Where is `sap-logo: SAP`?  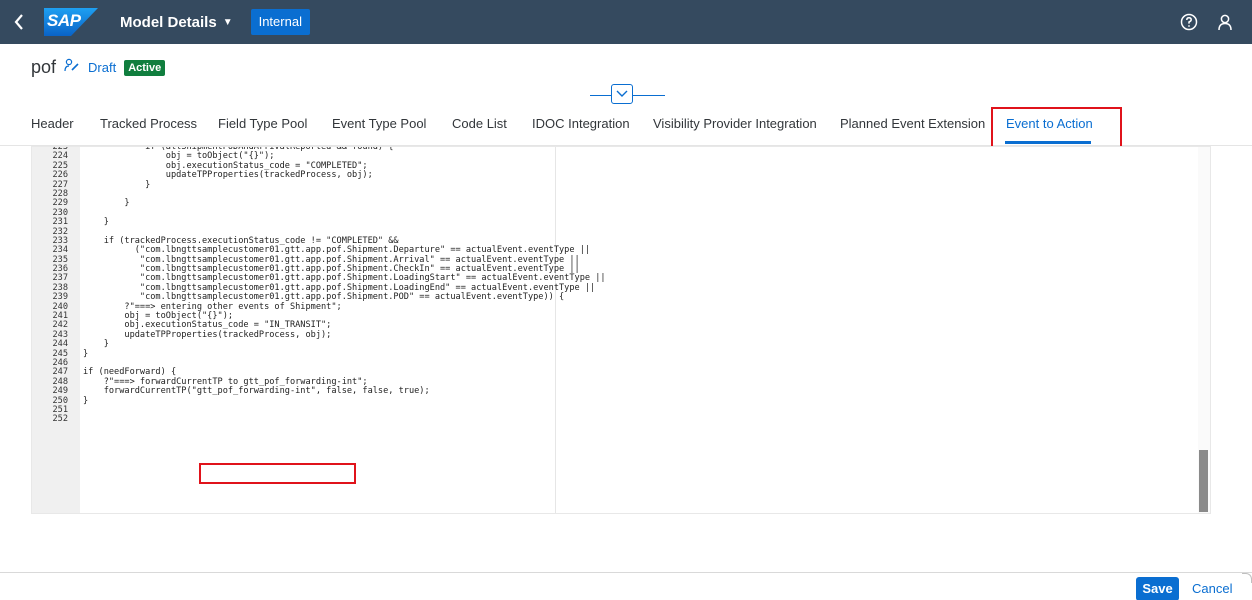 sap-logo: SAP is located at coordinates (71, 22).